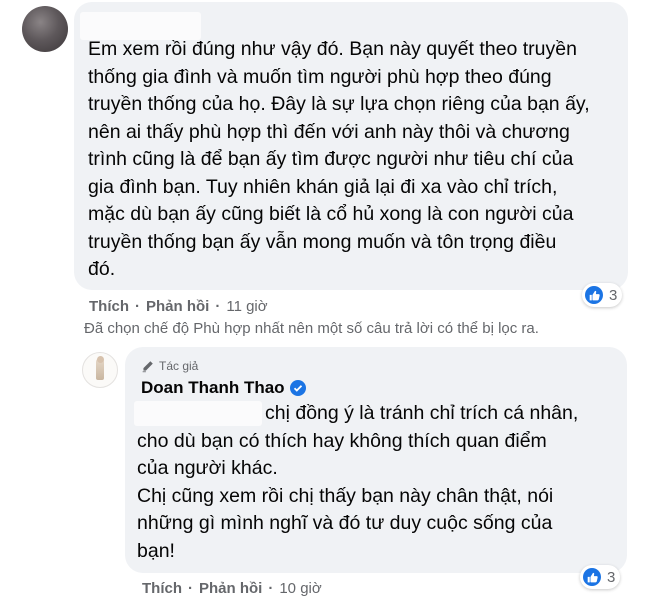  I want to click on comment-actions: Thích · Phản hồi · 11 giờ, so click(178, 306).